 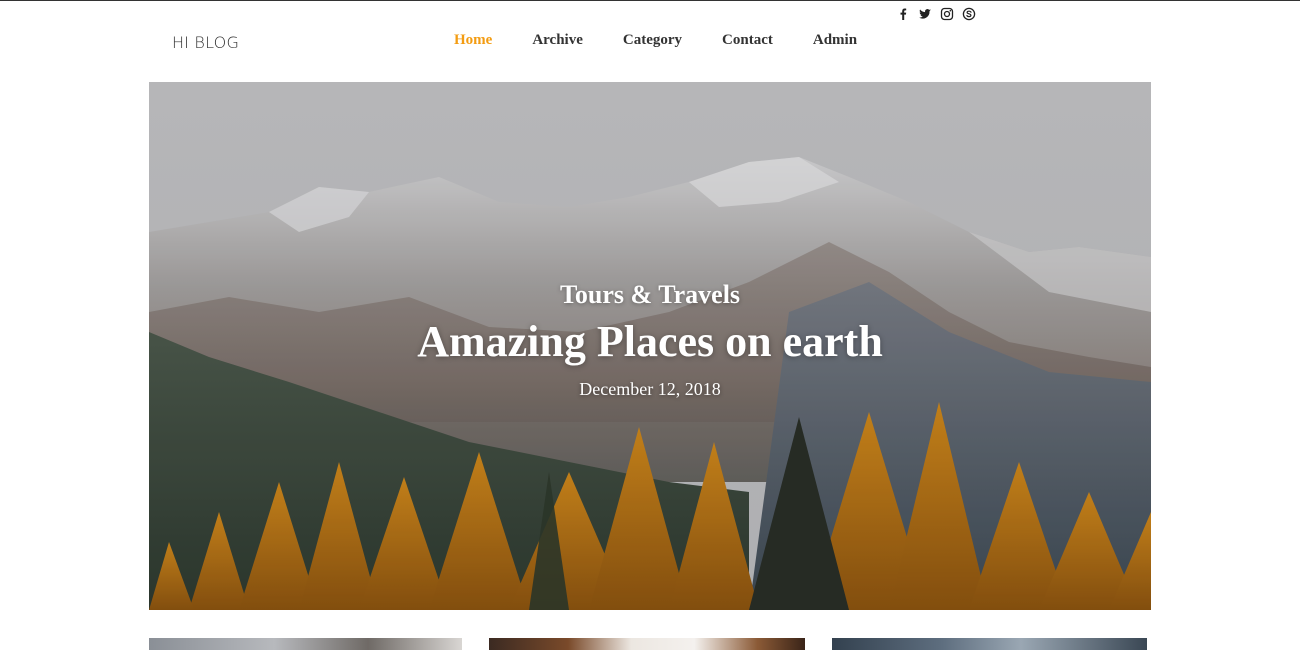 What do you see at coordinates (205, 42) in the screenshot?
I see `site-logo: HI BLOG` at bounding box center [205, 42].